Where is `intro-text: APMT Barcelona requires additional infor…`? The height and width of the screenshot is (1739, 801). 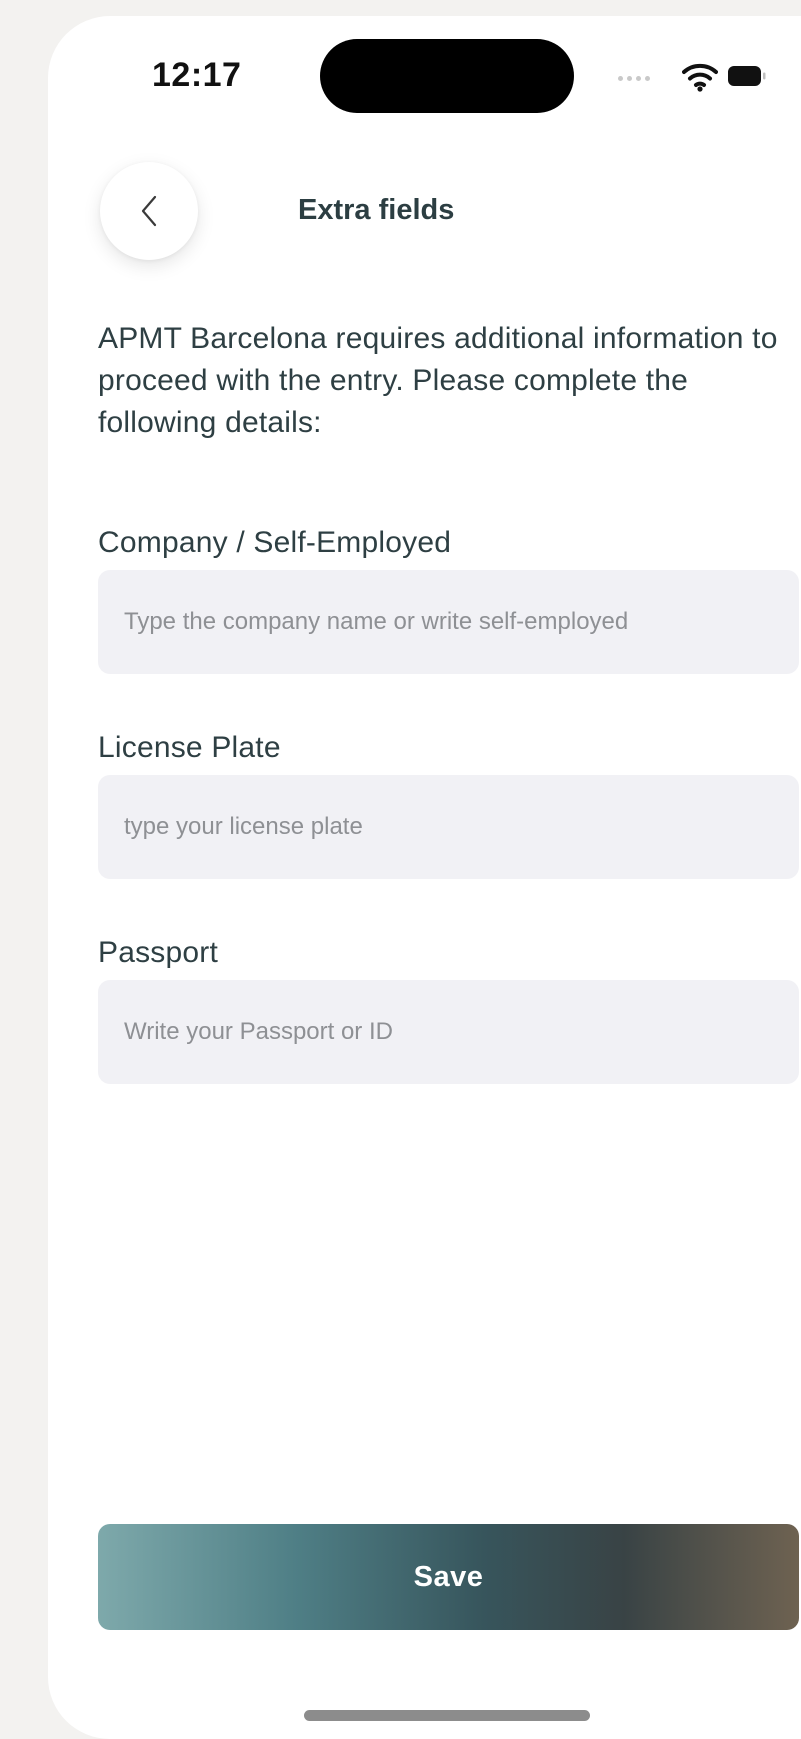 intro-text: APMT Barcelona requires additional infor… is located at coordinates (438, 380).